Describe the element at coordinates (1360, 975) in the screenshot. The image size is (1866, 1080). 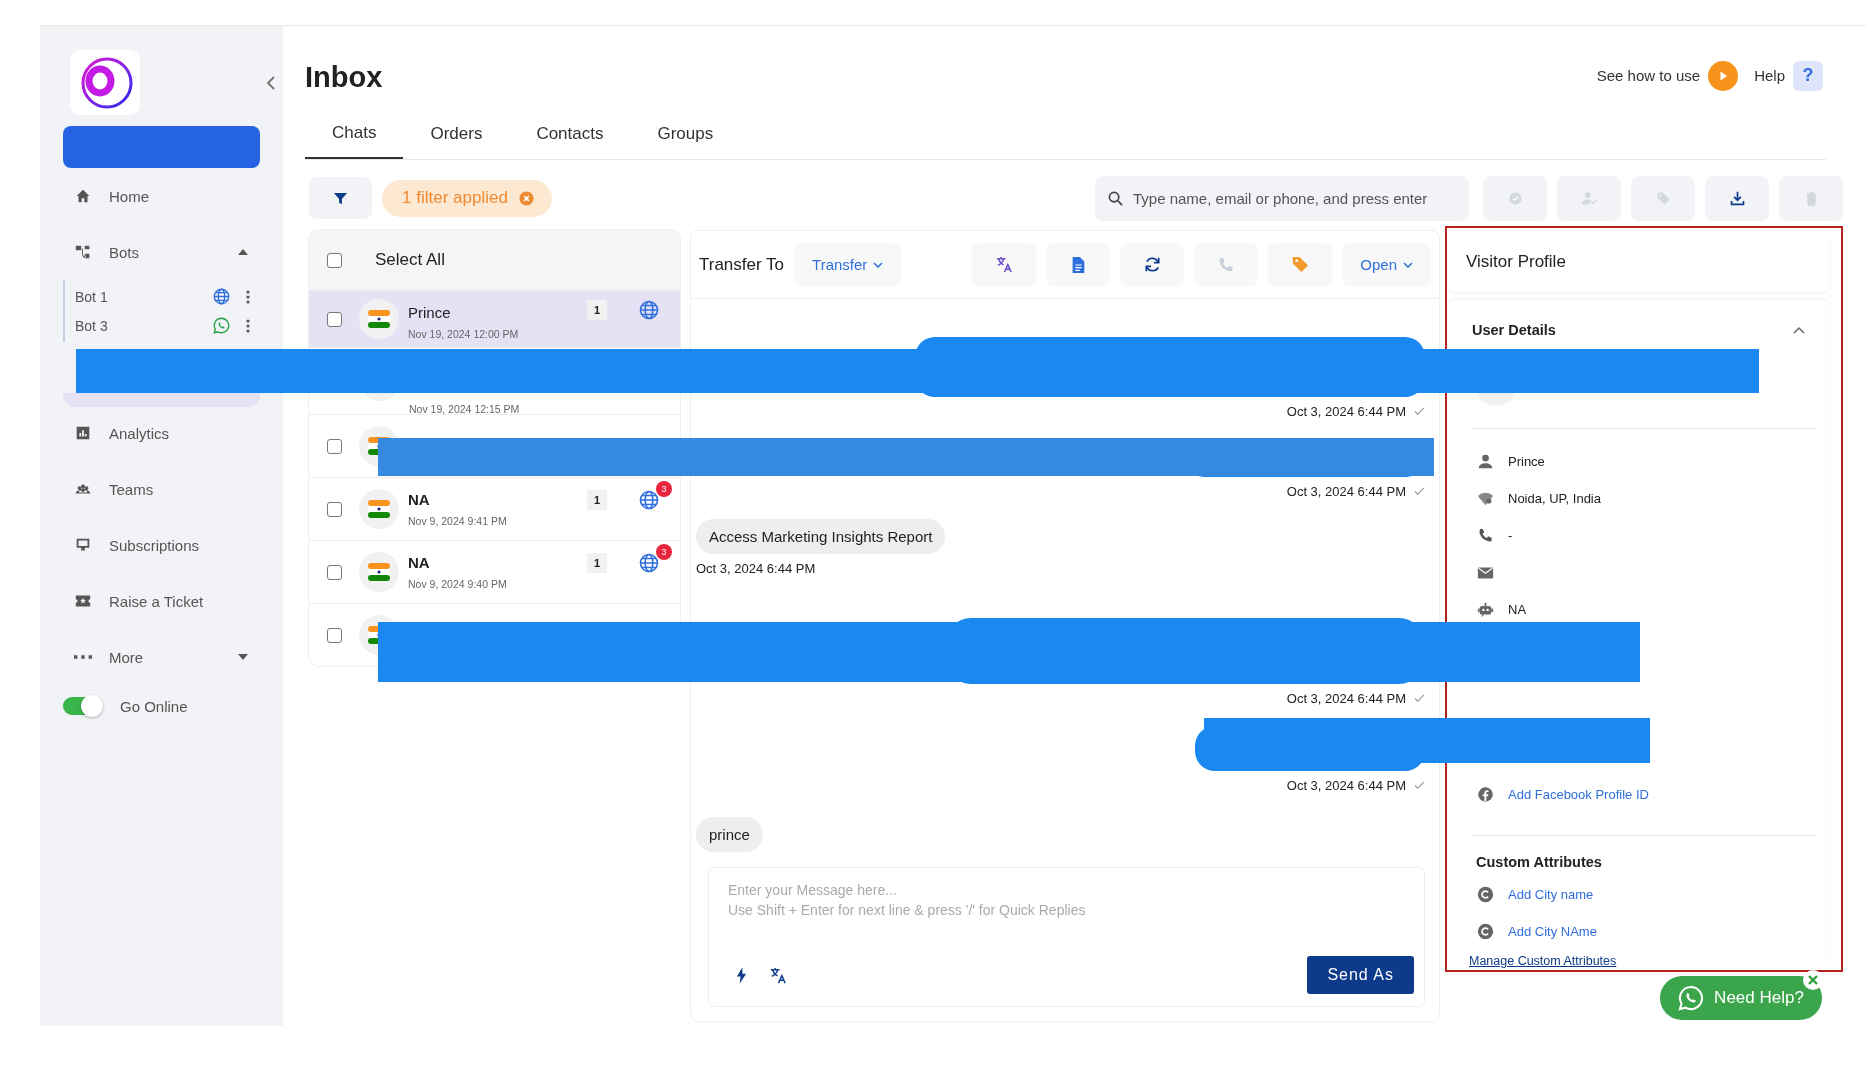
I see `send-button: Send As` at that location.